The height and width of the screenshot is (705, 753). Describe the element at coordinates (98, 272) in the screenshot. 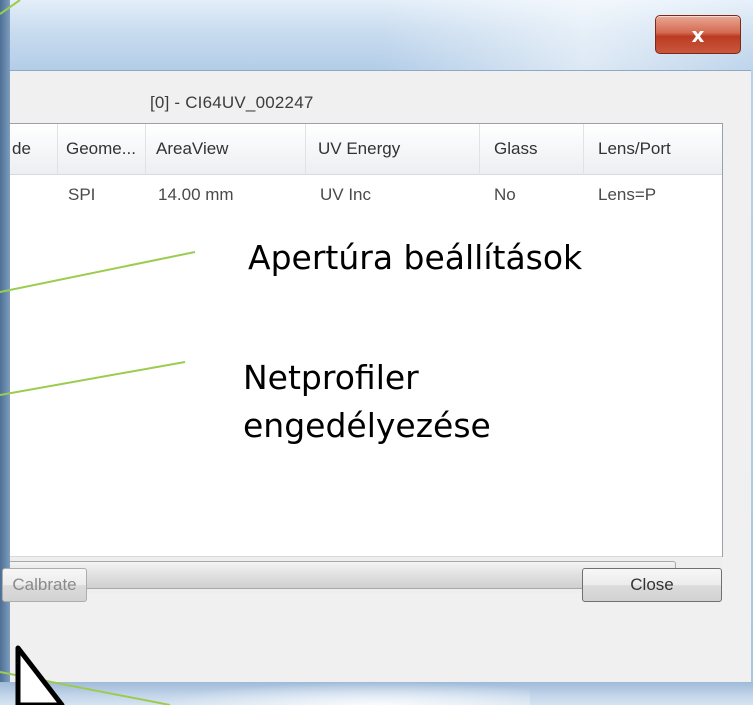

I see `annotation-line-aperture` at that location.